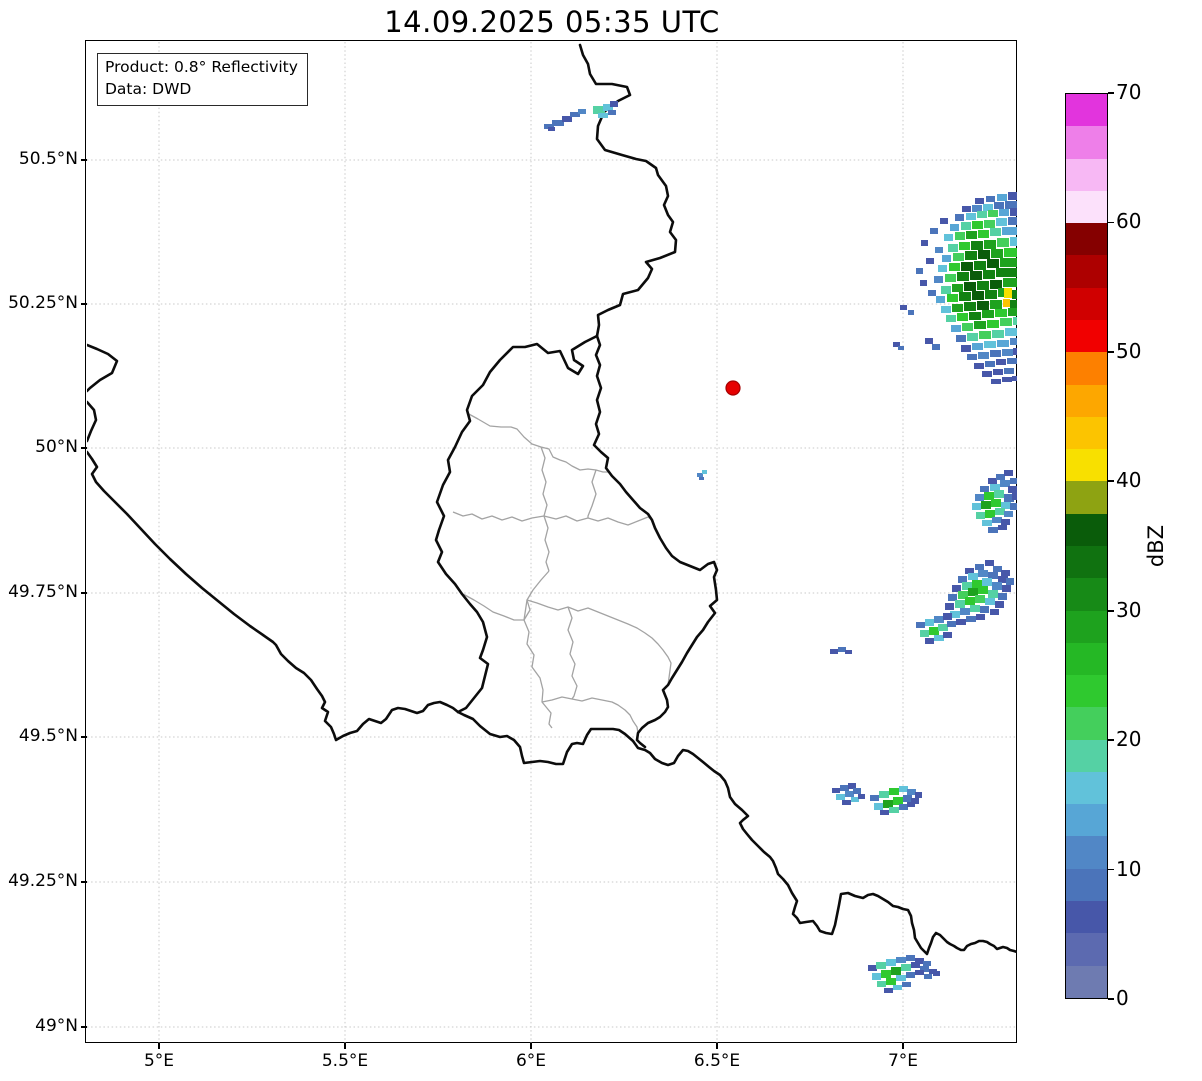 The width and height of the screenshot is (1202, 1081). I want to click on y-tick-label: 49.75°N, so click(43, 592).